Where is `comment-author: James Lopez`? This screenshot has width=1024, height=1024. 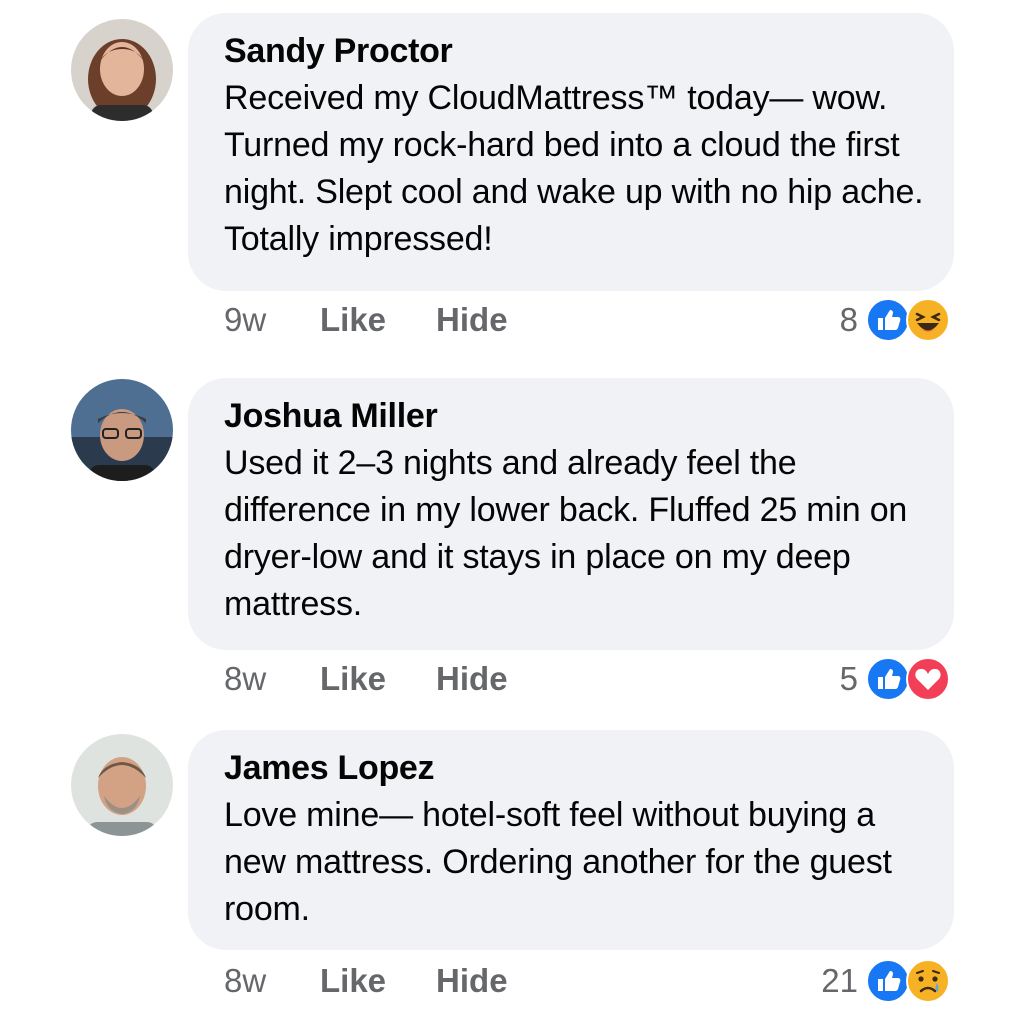 comment-author: James Lopez is located at coordinates (574, 768).